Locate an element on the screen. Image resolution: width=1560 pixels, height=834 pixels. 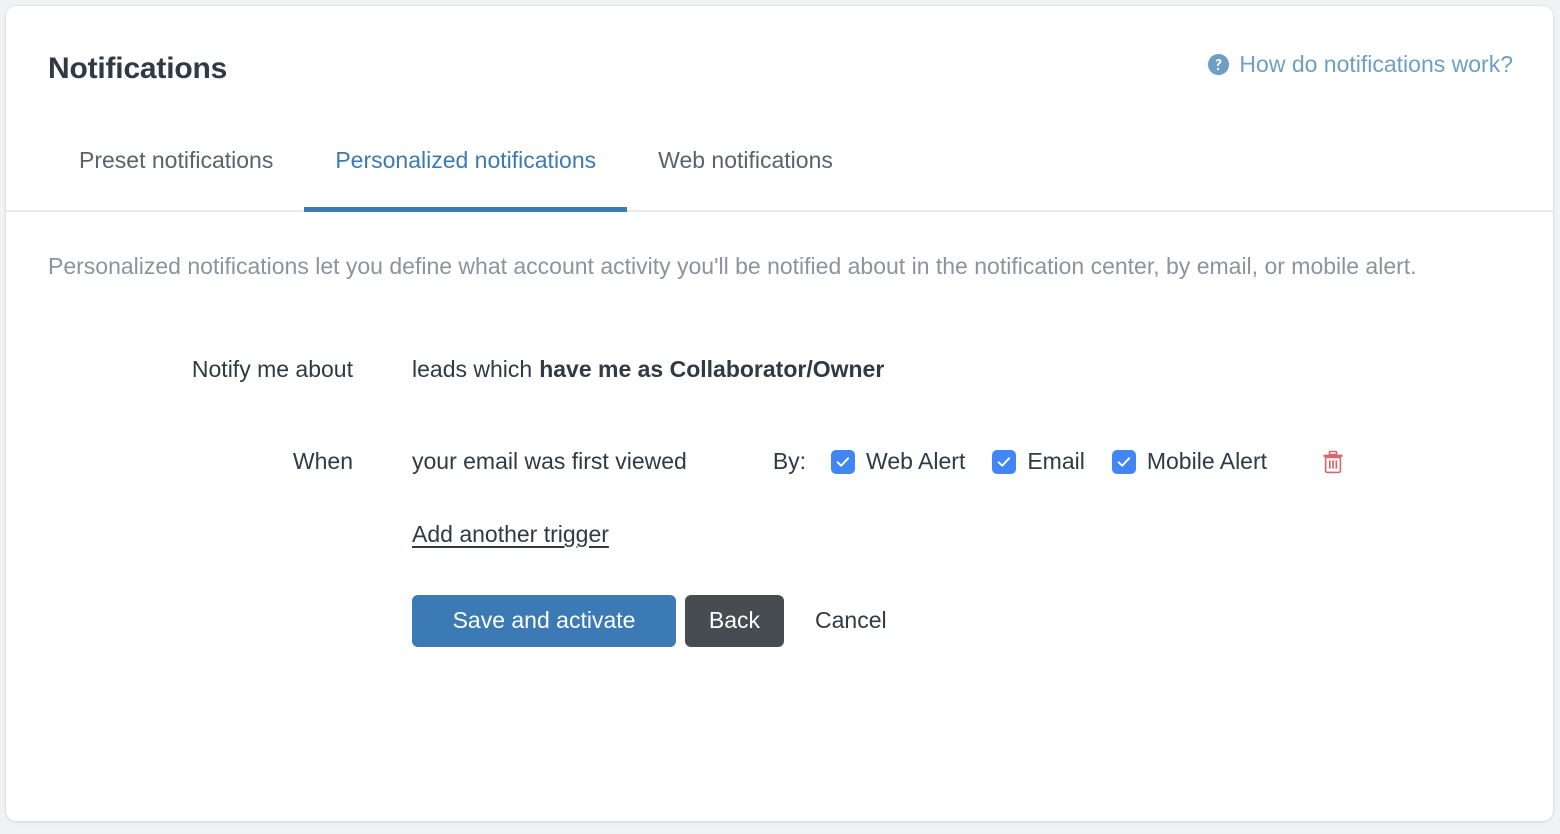
channel-email: Email is located at coordinates (1038, 461).